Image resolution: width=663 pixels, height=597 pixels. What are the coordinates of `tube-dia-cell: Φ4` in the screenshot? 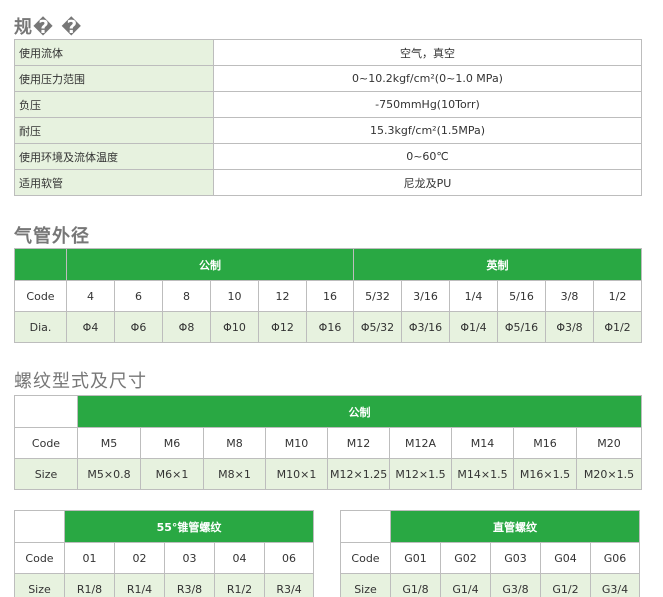 It's located at (90, 327).